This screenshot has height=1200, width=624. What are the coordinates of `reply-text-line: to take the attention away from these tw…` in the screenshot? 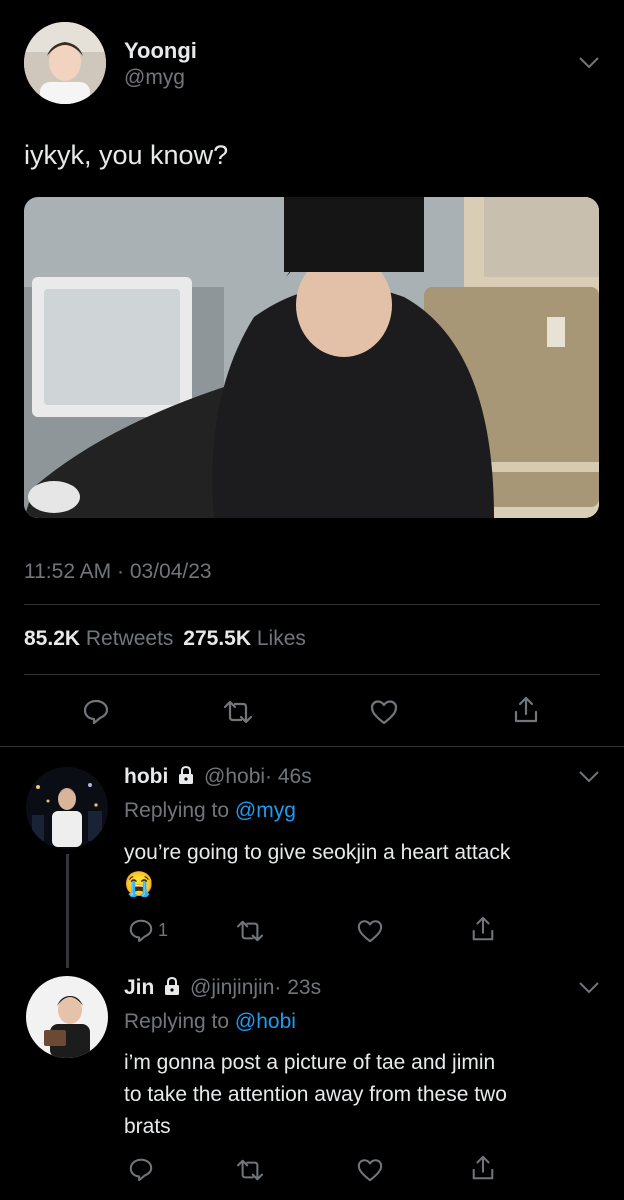 It's located at (315, 1094).